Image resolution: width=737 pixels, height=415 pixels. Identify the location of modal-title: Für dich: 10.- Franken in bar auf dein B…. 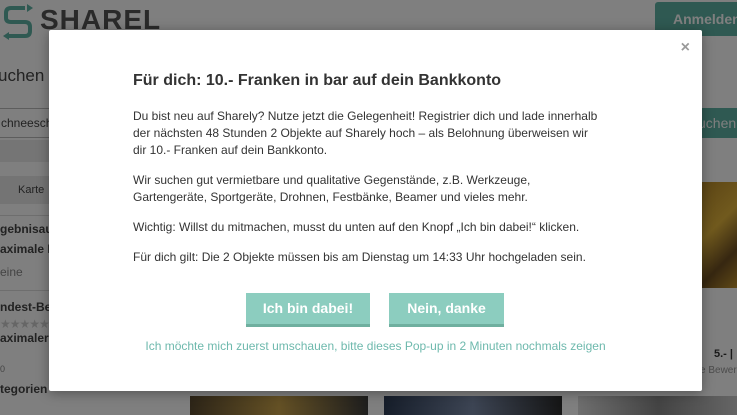
(317, 80).